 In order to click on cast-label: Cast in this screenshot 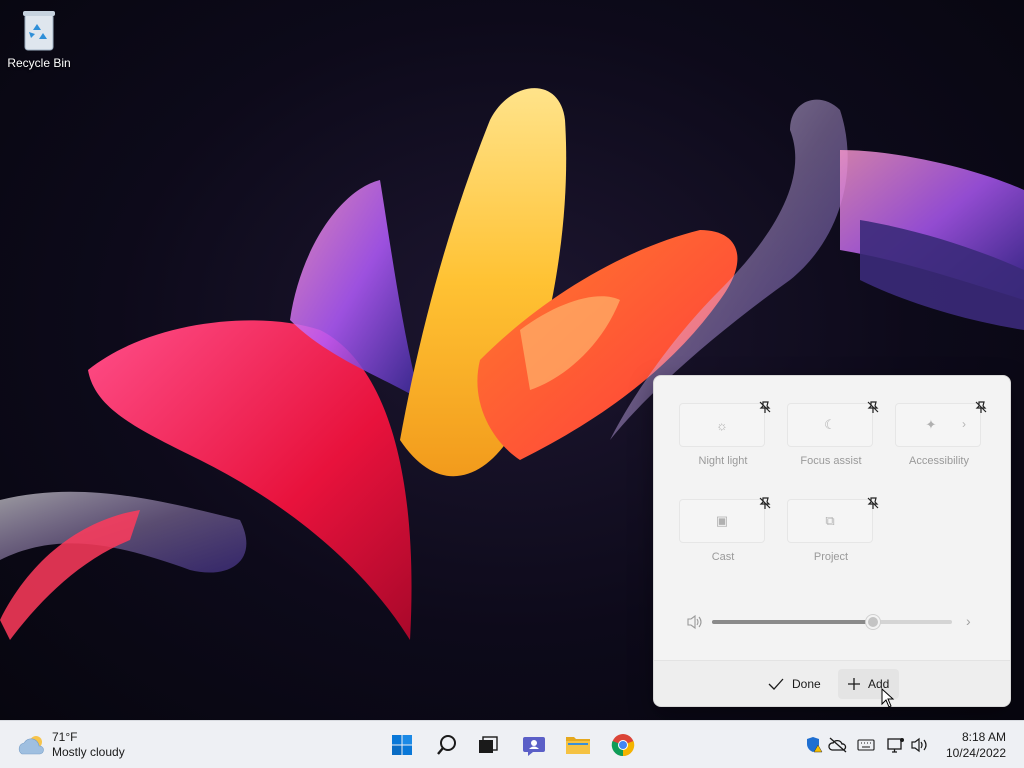, I will do `click(723, 557)`.